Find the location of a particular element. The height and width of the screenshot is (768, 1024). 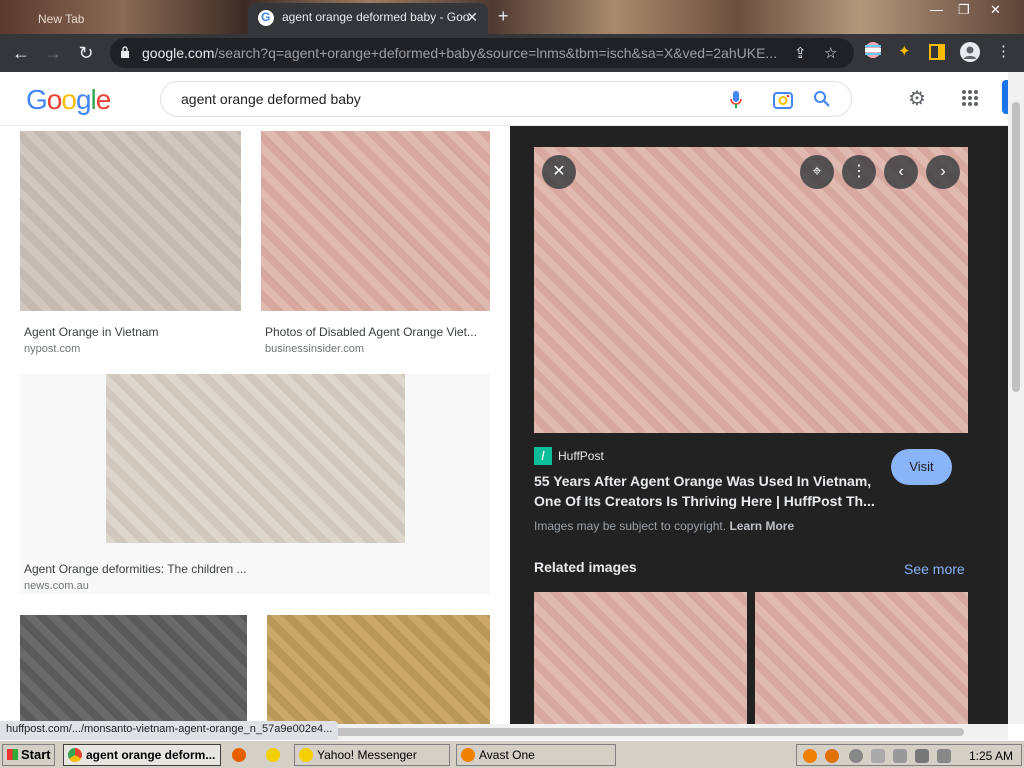

camera-lens-icon is located at coordinates (783, 100).